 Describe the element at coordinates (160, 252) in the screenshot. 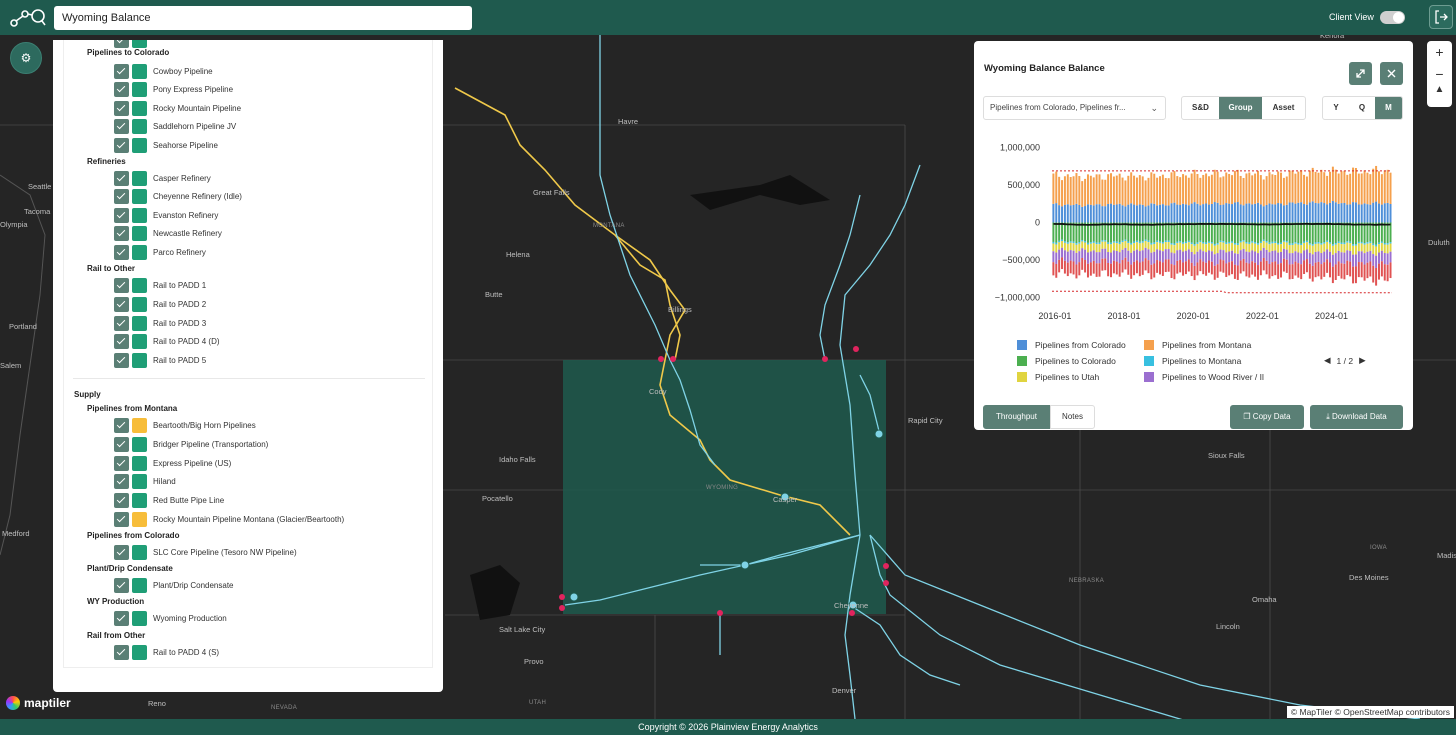

I see `list-item: Parco Refinery` at that location.